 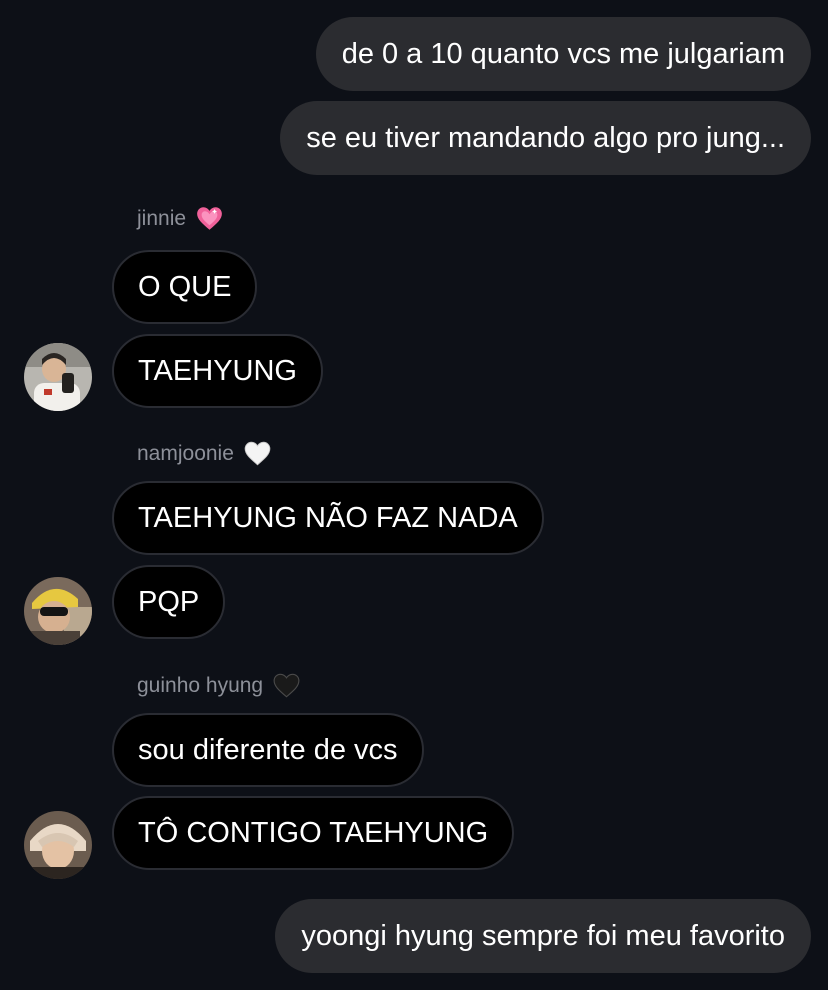 I want to click on message-text: yoongi hyung sempre foi meu favorito, so click(x=543, y=935).